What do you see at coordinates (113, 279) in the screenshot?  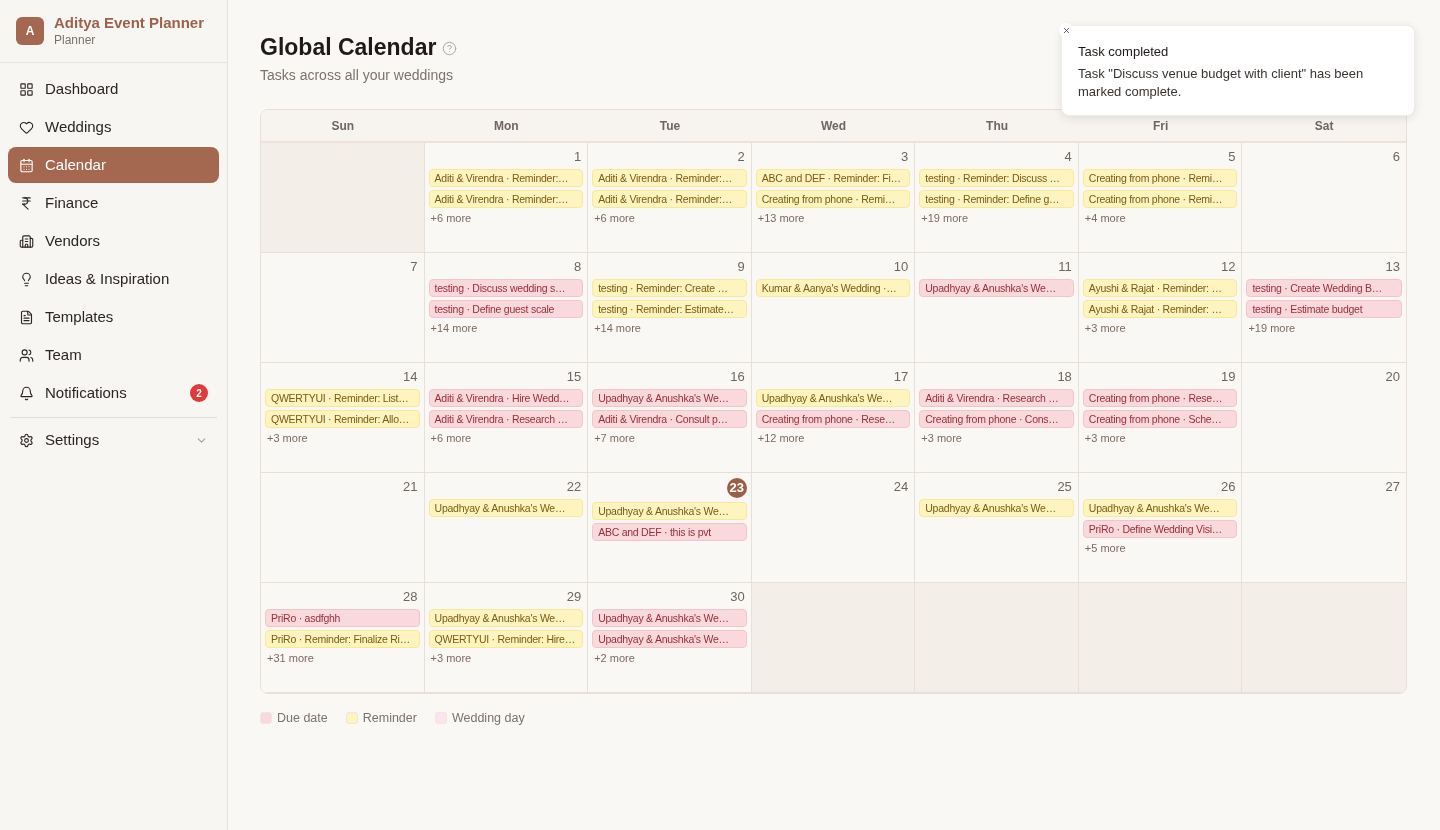 I see `nav-item: Ideas & Inspiration` at bounding box center [113, 279].